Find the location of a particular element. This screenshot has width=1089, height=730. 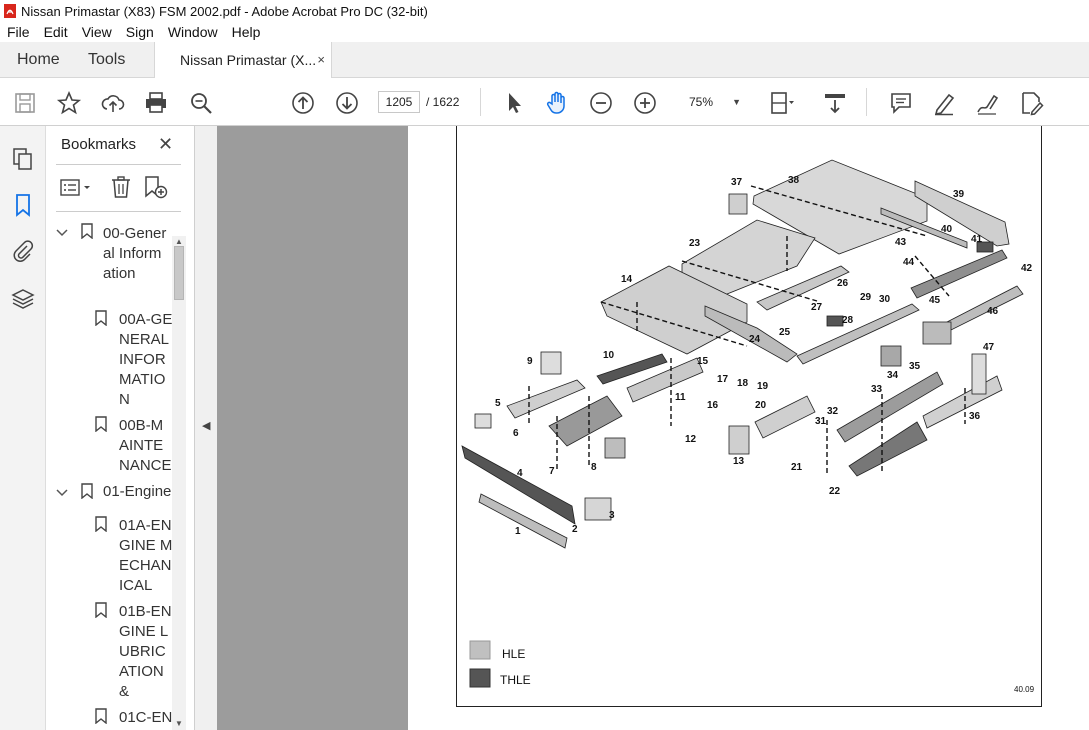

menu-file: File is located at coordinates (18, 32).